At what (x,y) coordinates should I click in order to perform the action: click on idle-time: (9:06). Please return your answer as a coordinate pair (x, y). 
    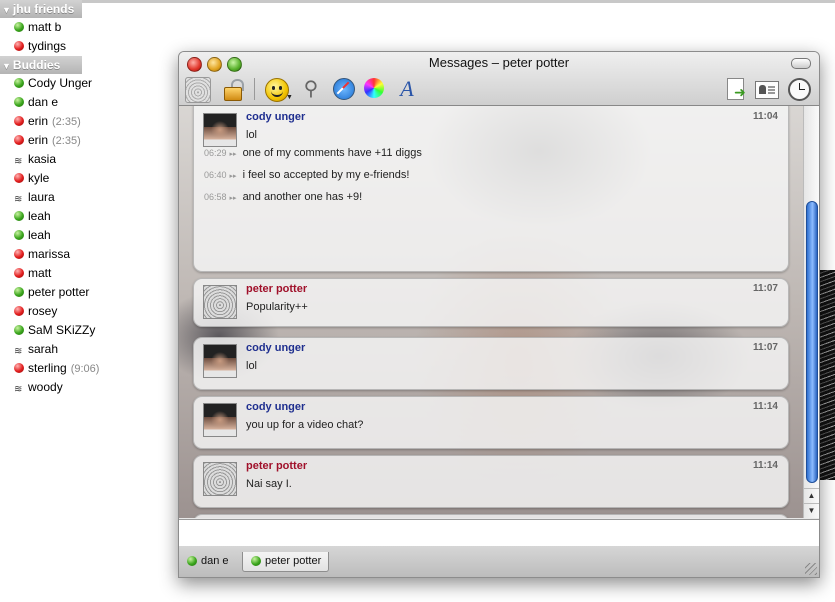
    Looking at the image, I should click on (85, 369).